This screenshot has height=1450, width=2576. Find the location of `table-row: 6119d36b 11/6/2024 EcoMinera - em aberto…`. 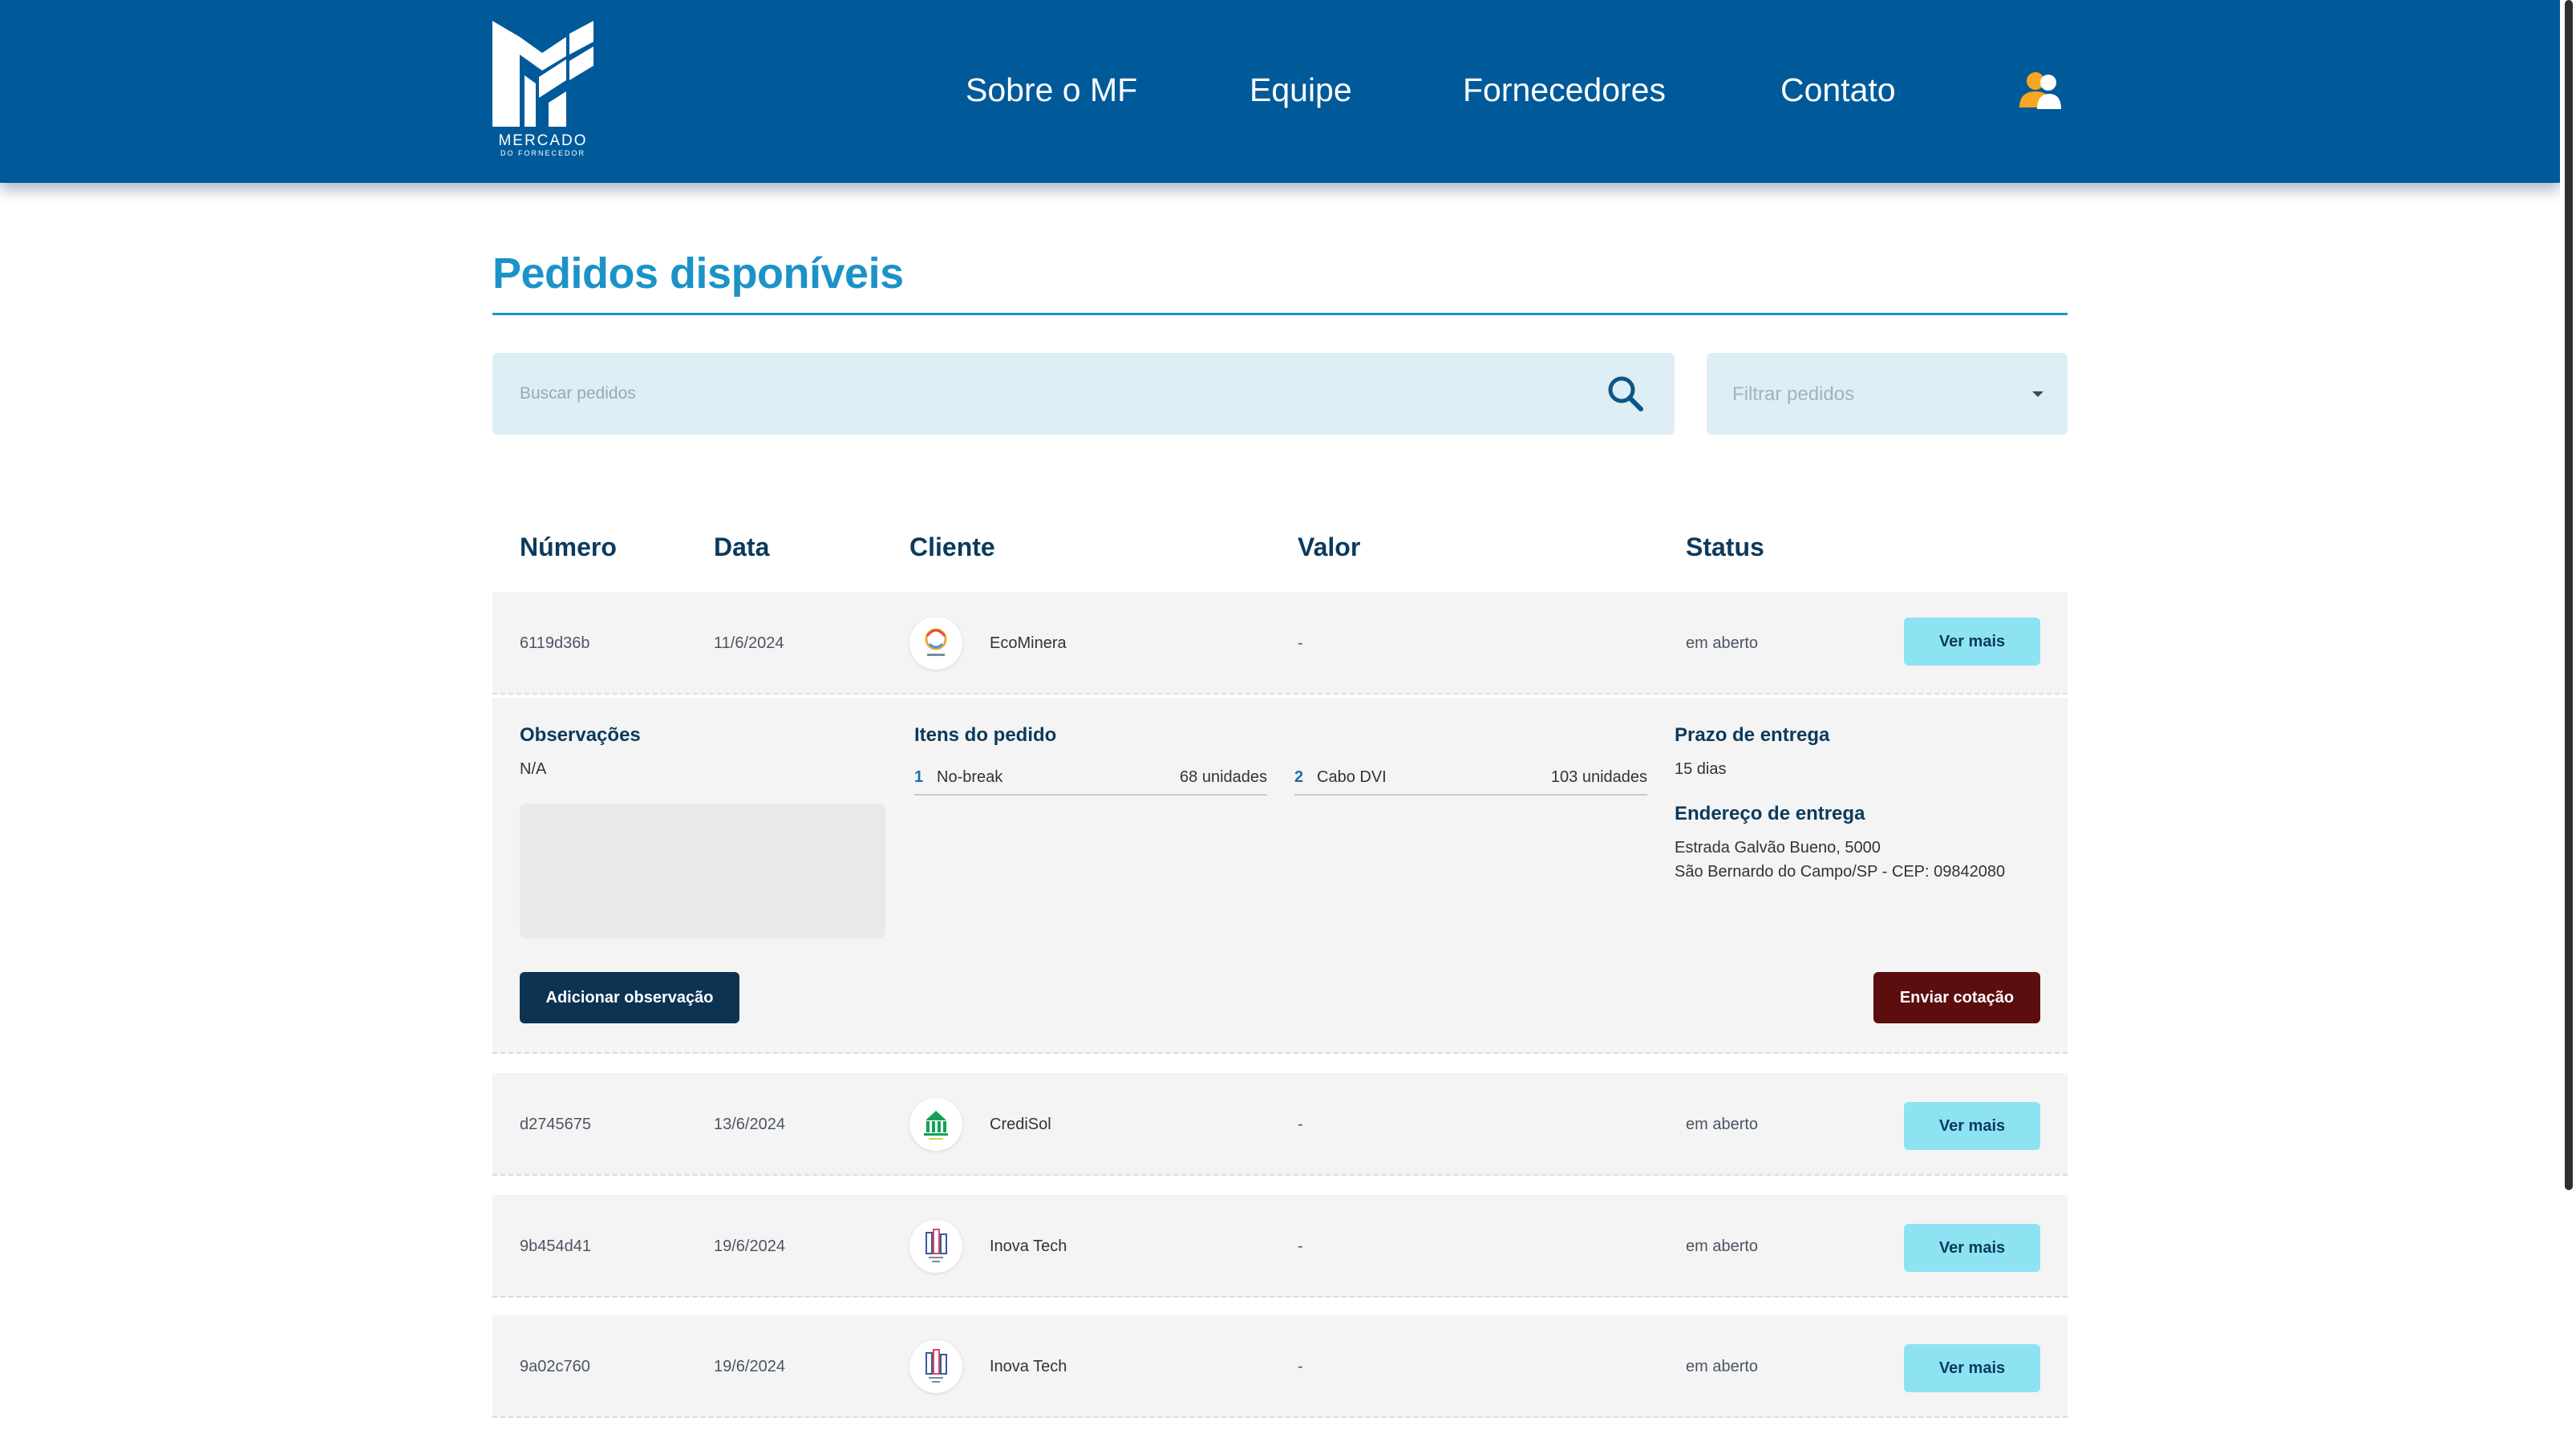

table-row: 6119d36b 11/6/2024 EcoMinera - em aberto… is located at coordinates (1280, 644).